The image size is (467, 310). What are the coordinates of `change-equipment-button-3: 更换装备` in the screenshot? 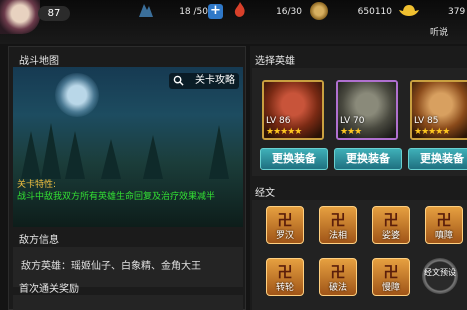 It's located at (437, 159).